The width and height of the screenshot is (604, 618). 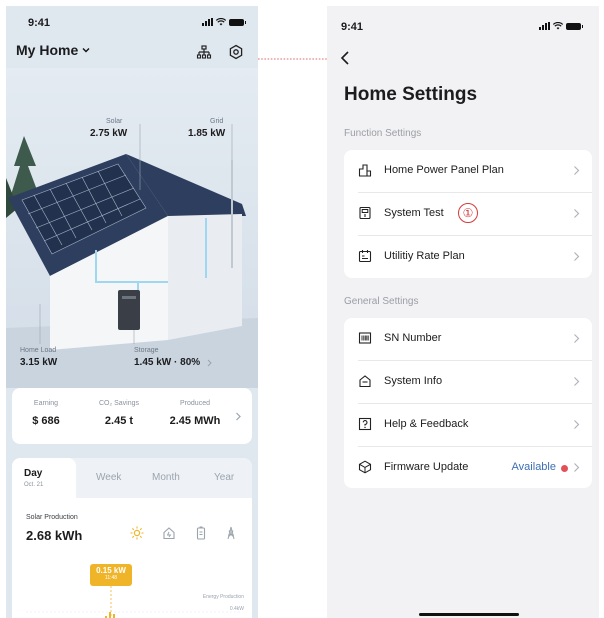 What do you see at coordinates (224, 477) in the screenshot?
I see `tab-year: Year` at bounding box center [224, 477].